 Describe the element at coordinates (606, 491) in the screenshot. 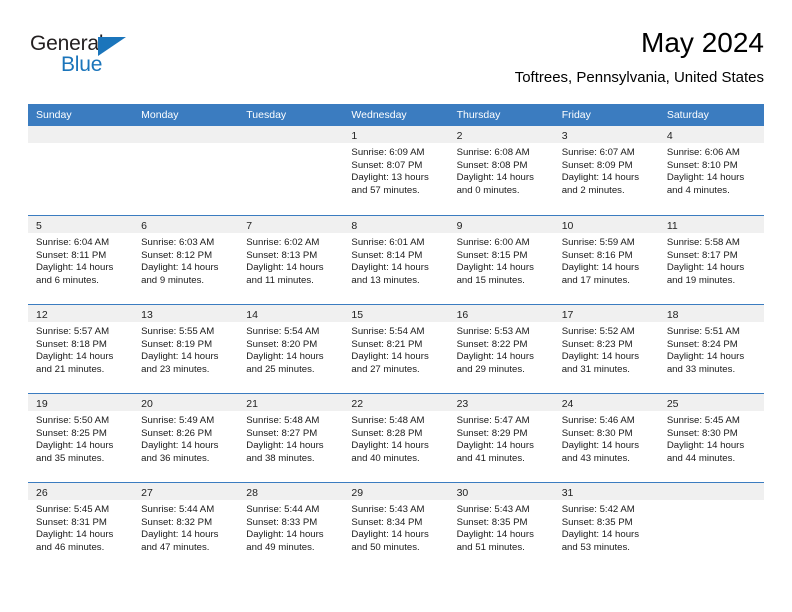

I see `day-number-band: 31` at that location.